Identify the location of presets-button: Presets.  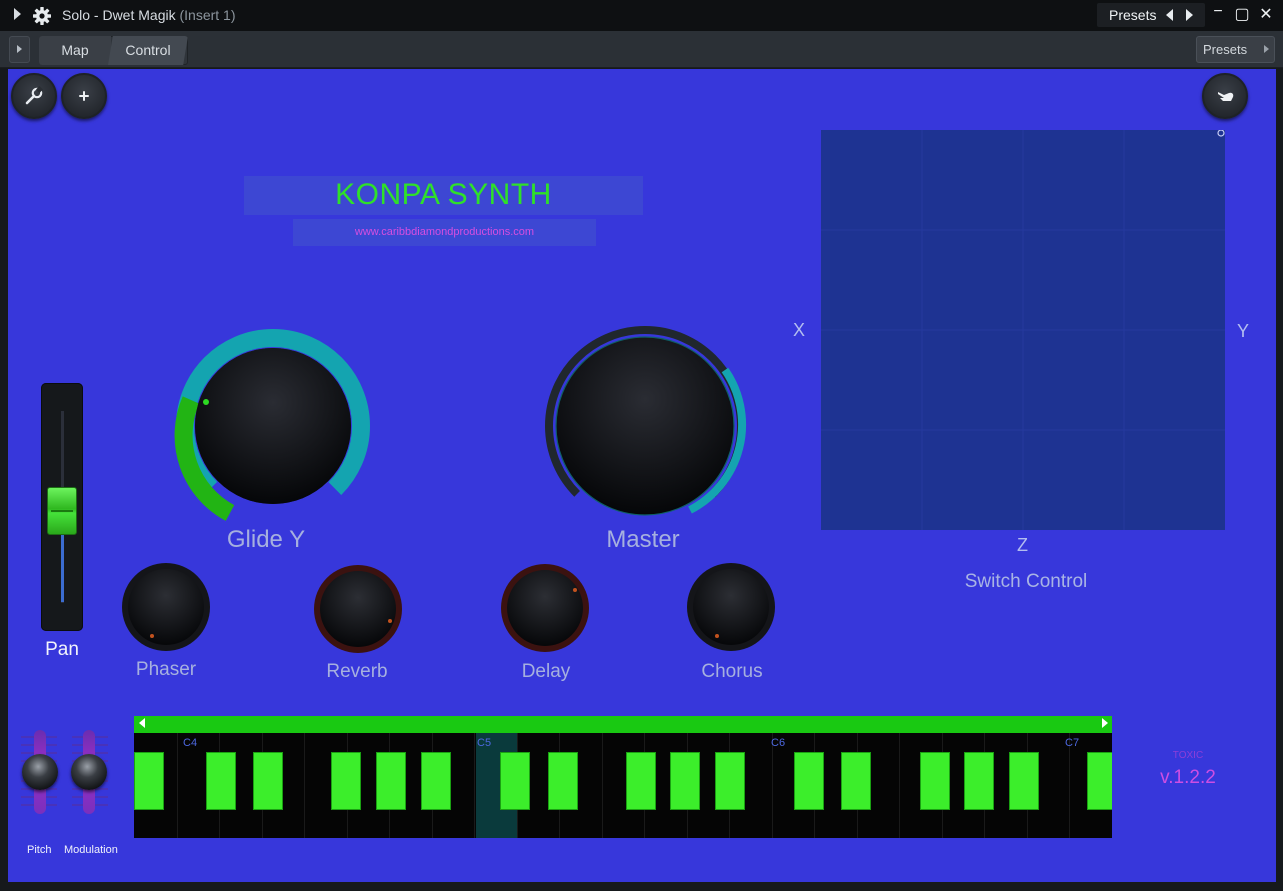
(1235, 49).